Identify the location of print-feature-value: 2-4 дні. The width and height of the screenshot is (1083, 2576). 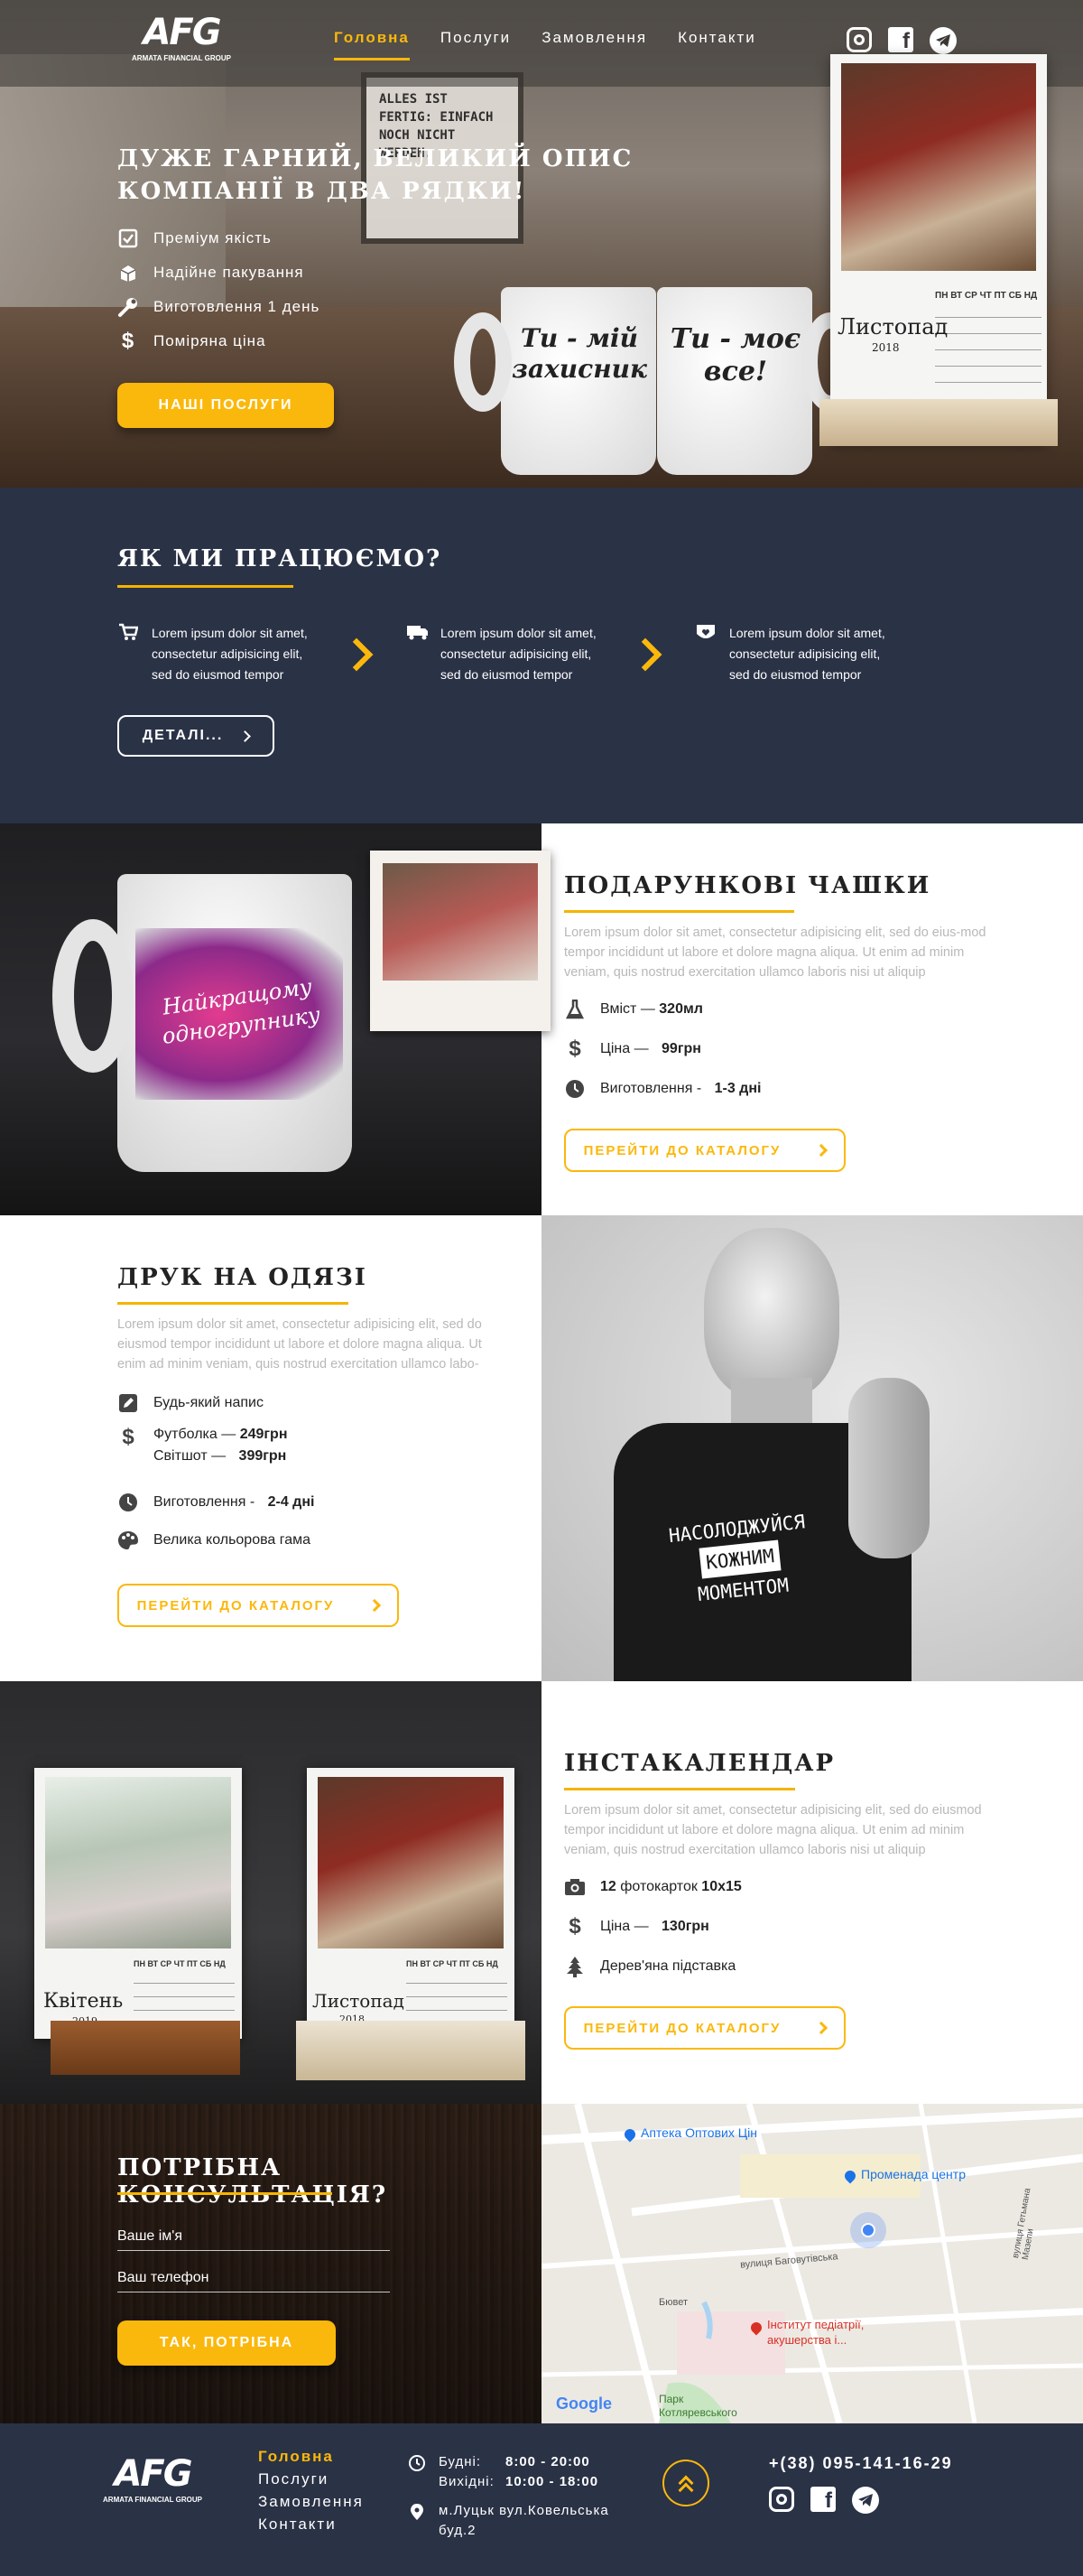
(291, 1502).